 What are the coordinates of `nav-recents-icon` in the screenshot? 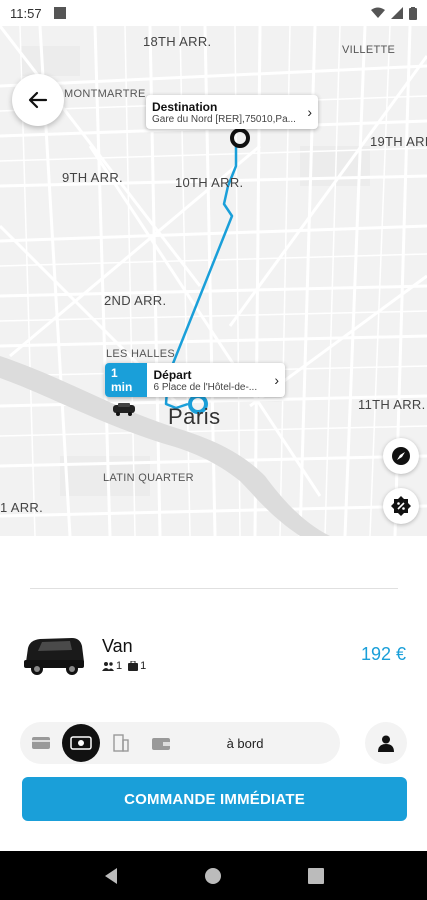 It's located at (316, 875).